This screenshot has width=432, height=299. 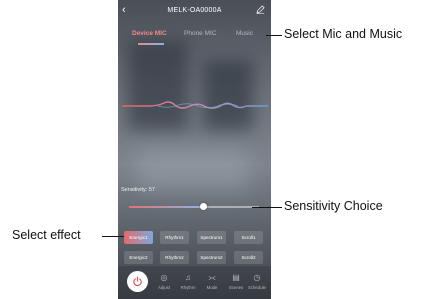 What do you see at coordinates (174, 257) in the screenshot?
I see `effect-button: Rhythm2` at bounding box center [174, 257].